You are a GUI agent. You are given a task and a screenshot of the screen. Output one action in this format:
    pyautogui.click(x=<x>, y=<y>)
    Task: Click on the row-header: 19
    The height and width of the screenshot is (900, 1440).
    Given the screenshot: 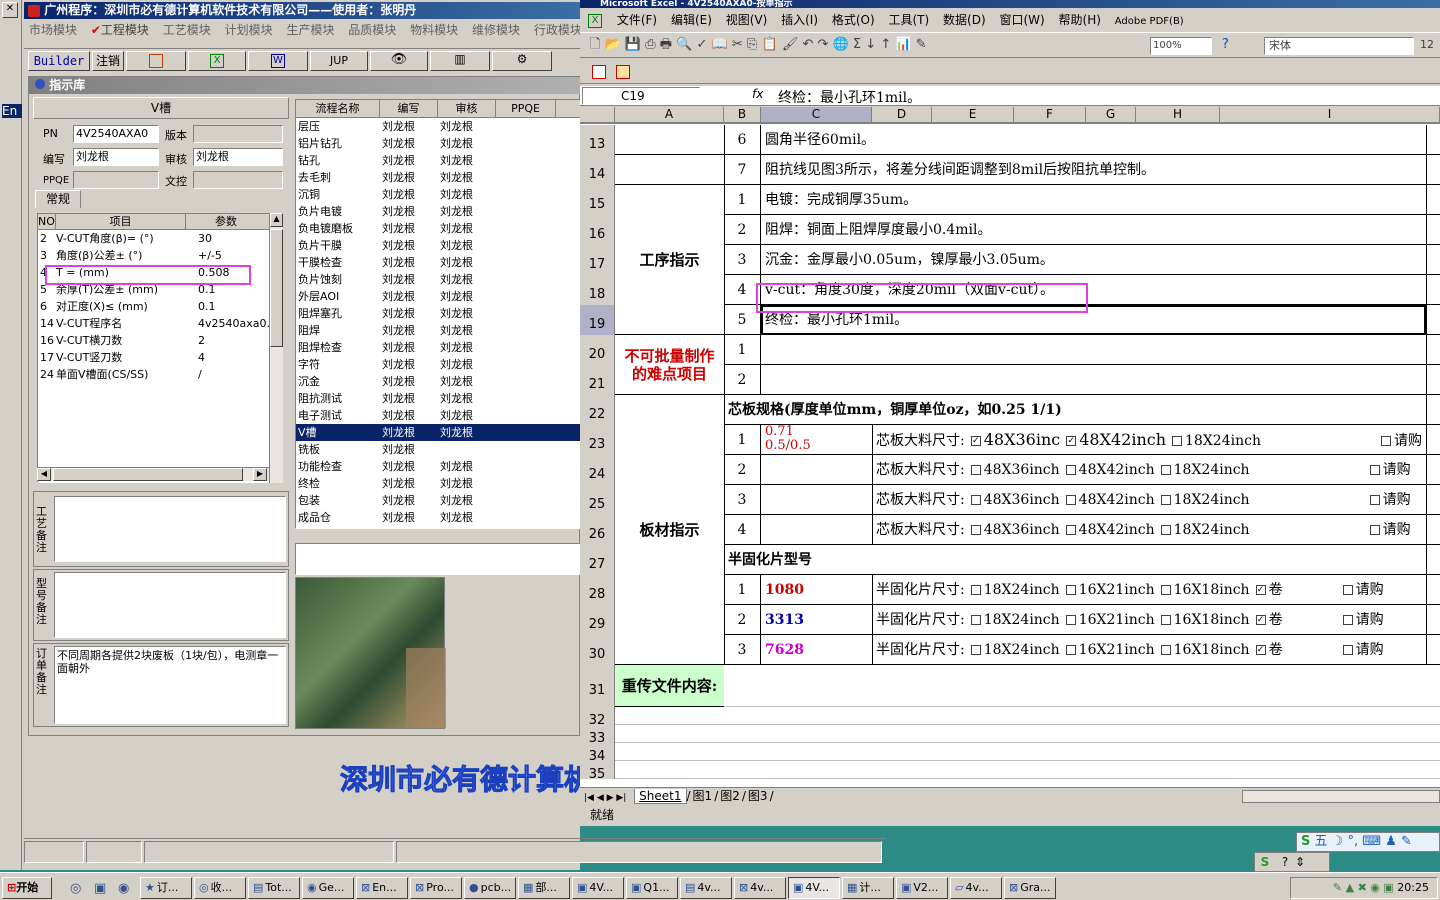 What is the action you would take?
    pyautogui.click(x=597, y=320)
    